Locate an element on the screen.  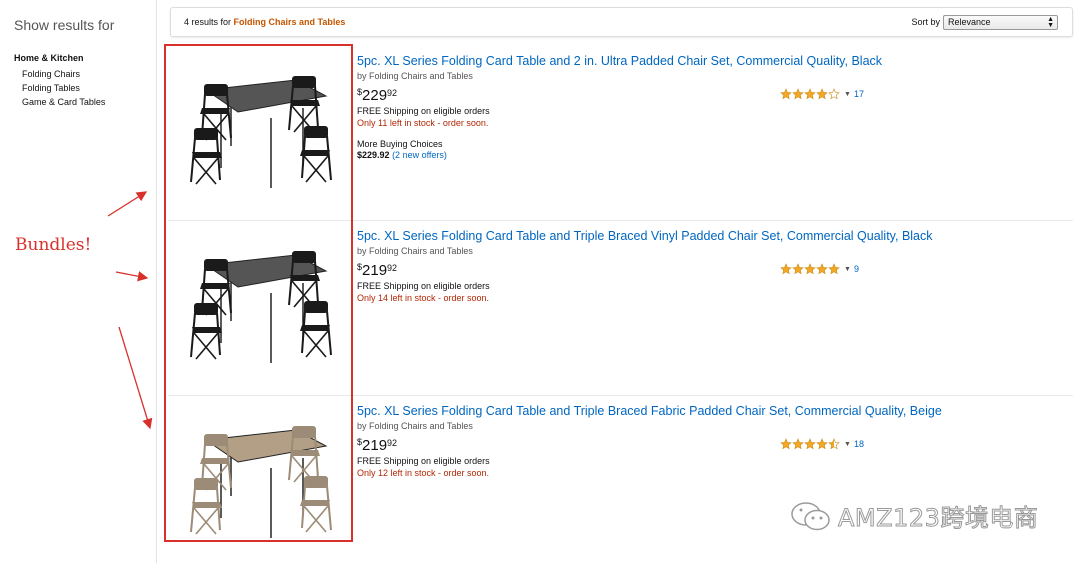
annotation-arrows is located at coordinates (130, 310).